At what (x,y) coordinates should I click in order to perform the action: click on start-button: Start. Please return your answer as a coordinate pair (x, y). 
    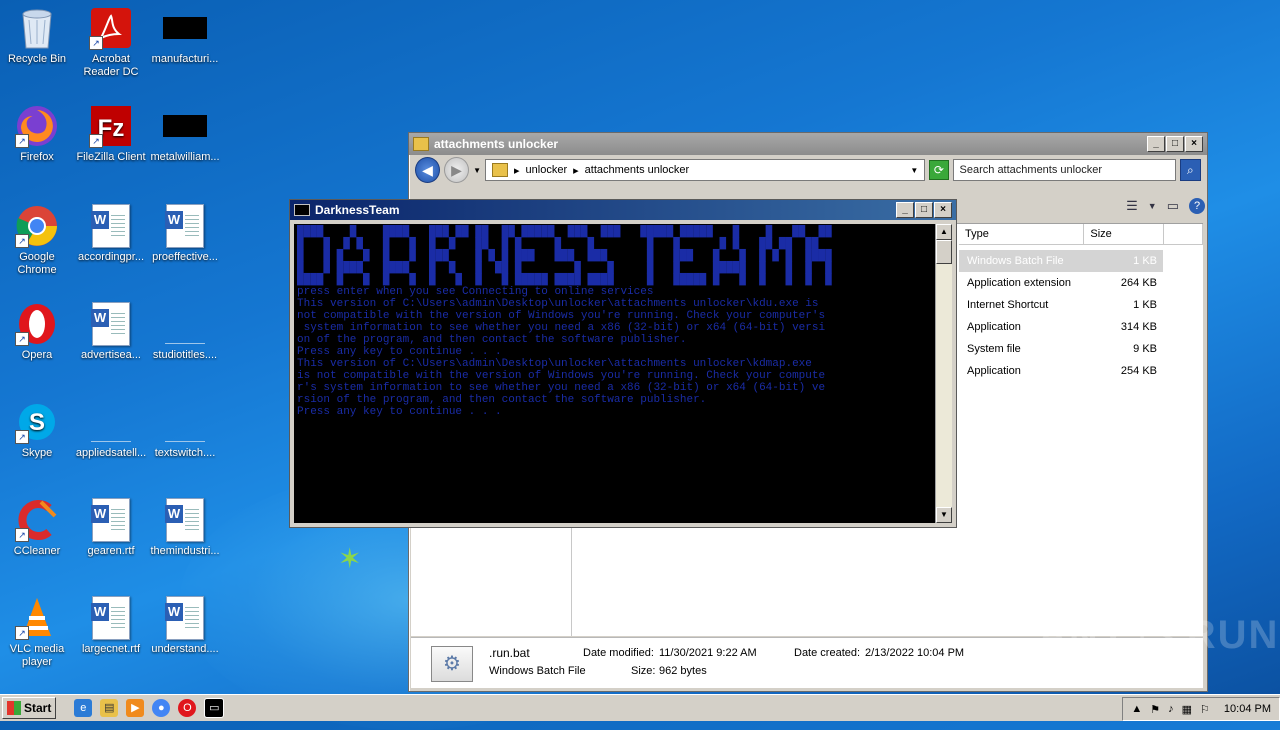
    Looking at the image, I should click on (29, 708).